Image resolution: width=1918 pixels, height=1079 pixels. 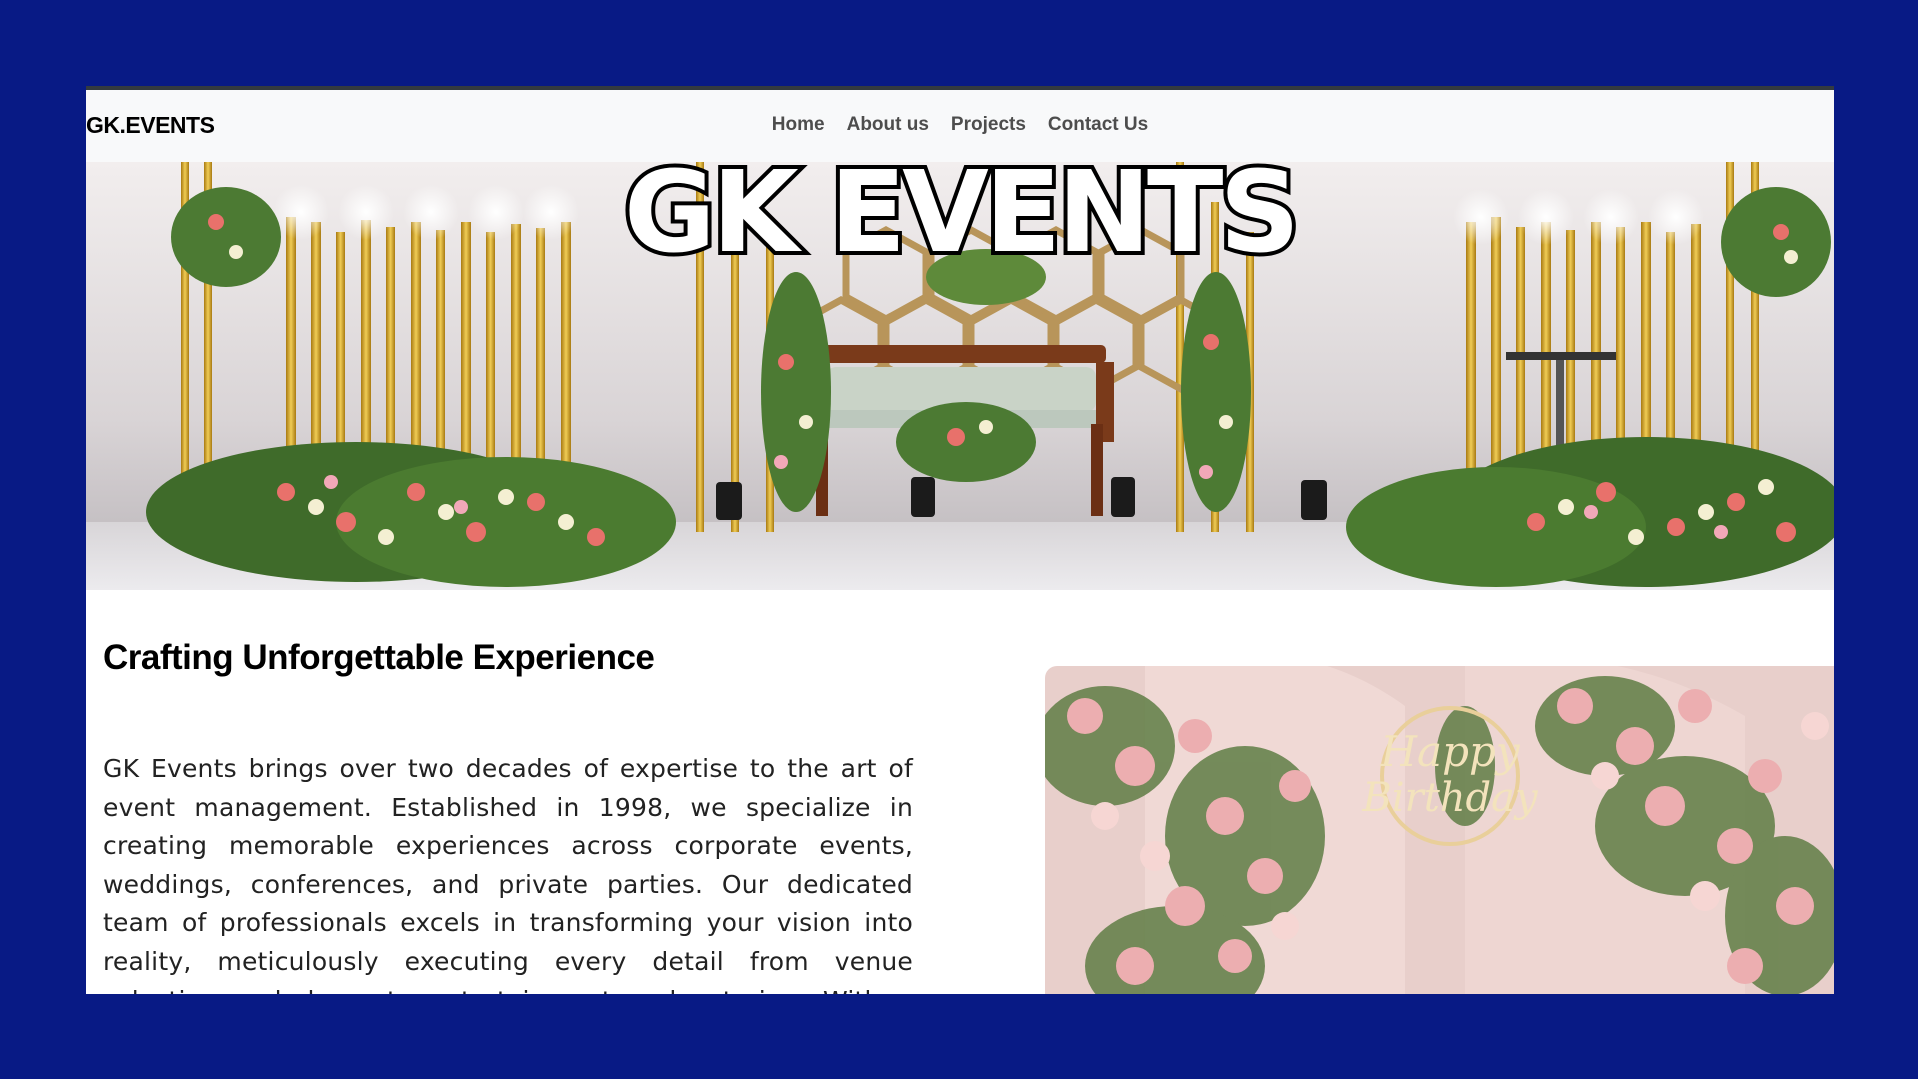 I want to click on birthday-decor-image: Happy Birthday, so click(x=1439, y=830).